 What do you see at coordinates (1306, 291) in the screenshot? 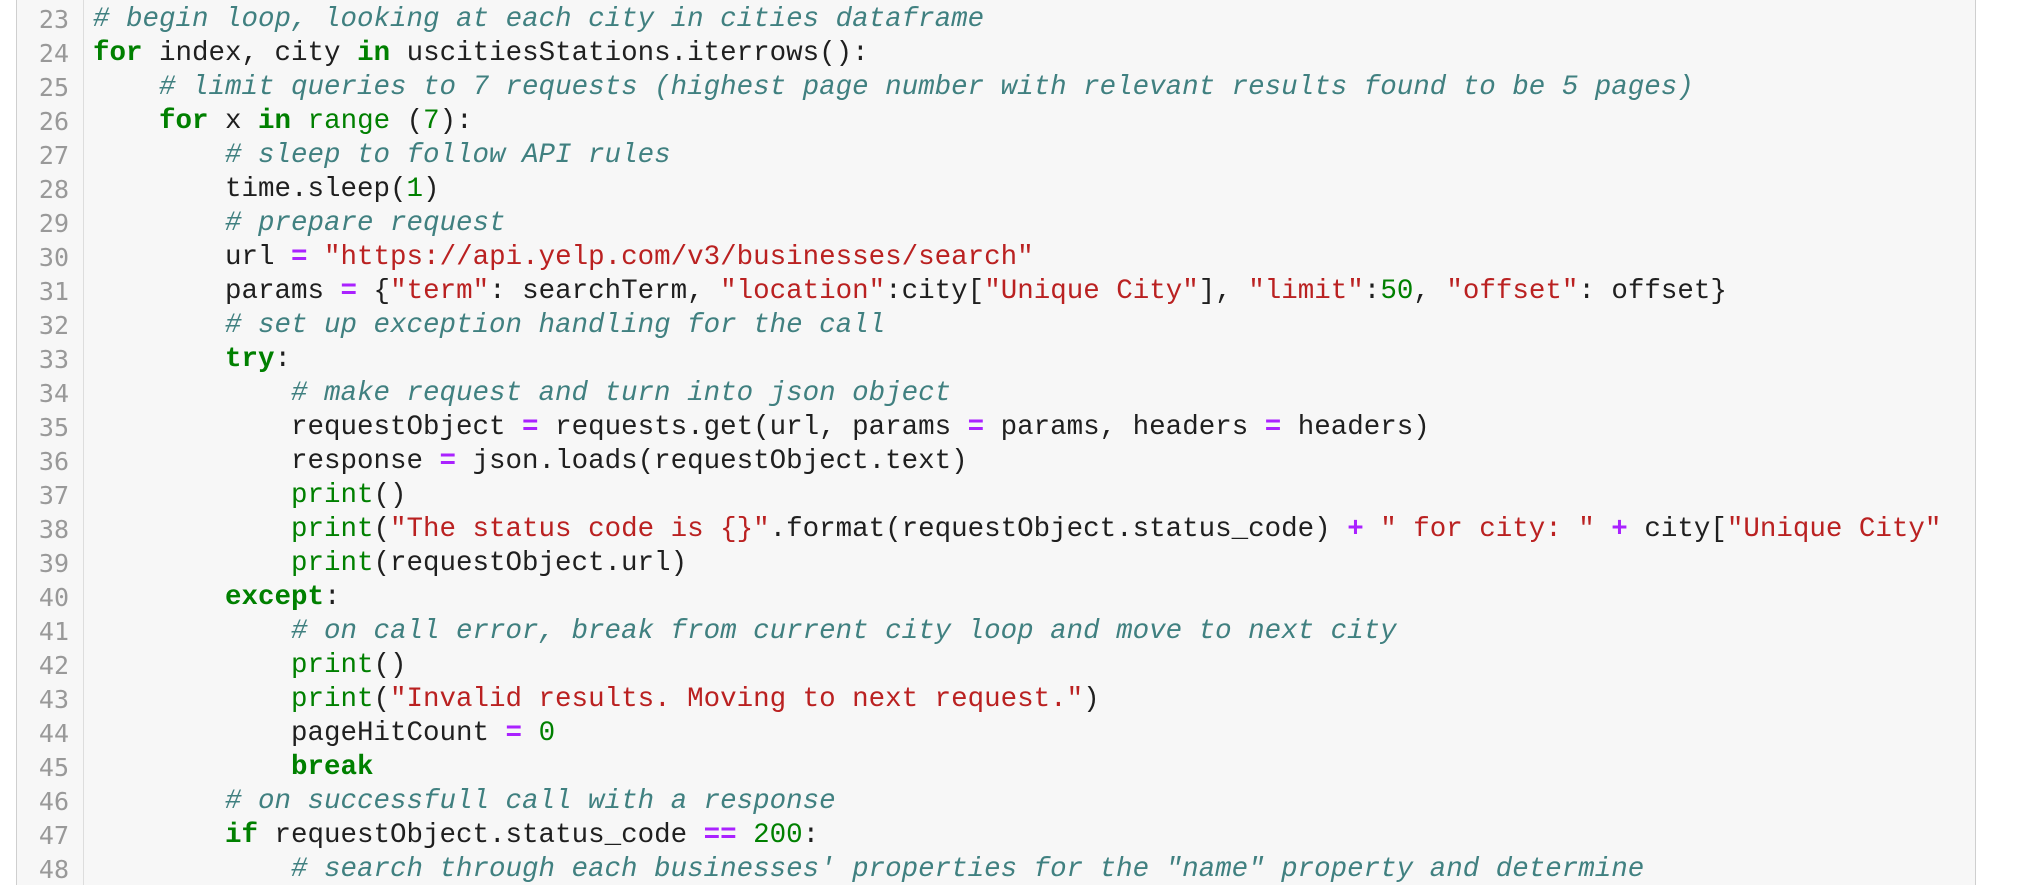
I see `string-token: "limit"` at bounding box center [1306, 291].